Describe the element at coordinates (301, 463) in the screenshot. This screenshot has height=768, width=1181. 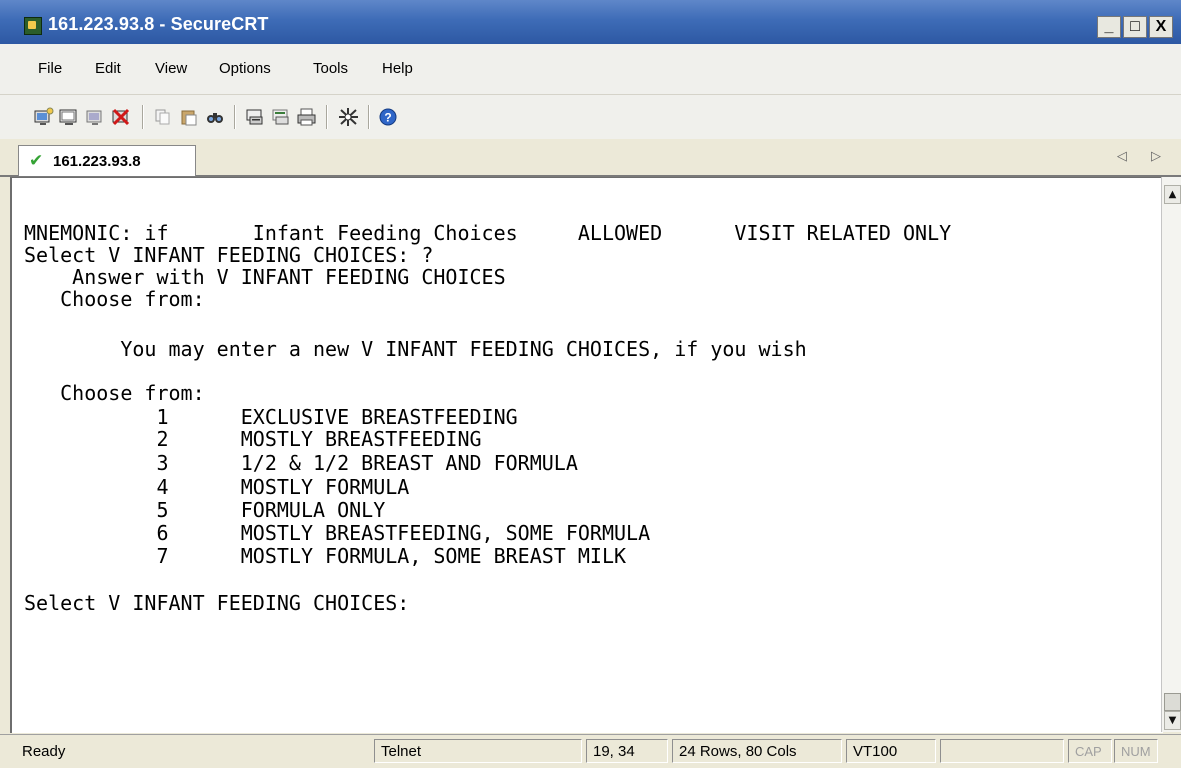
I see `terminal-line: 3 1/2 & 1/2 BREAST AND FORMULA` at that location.